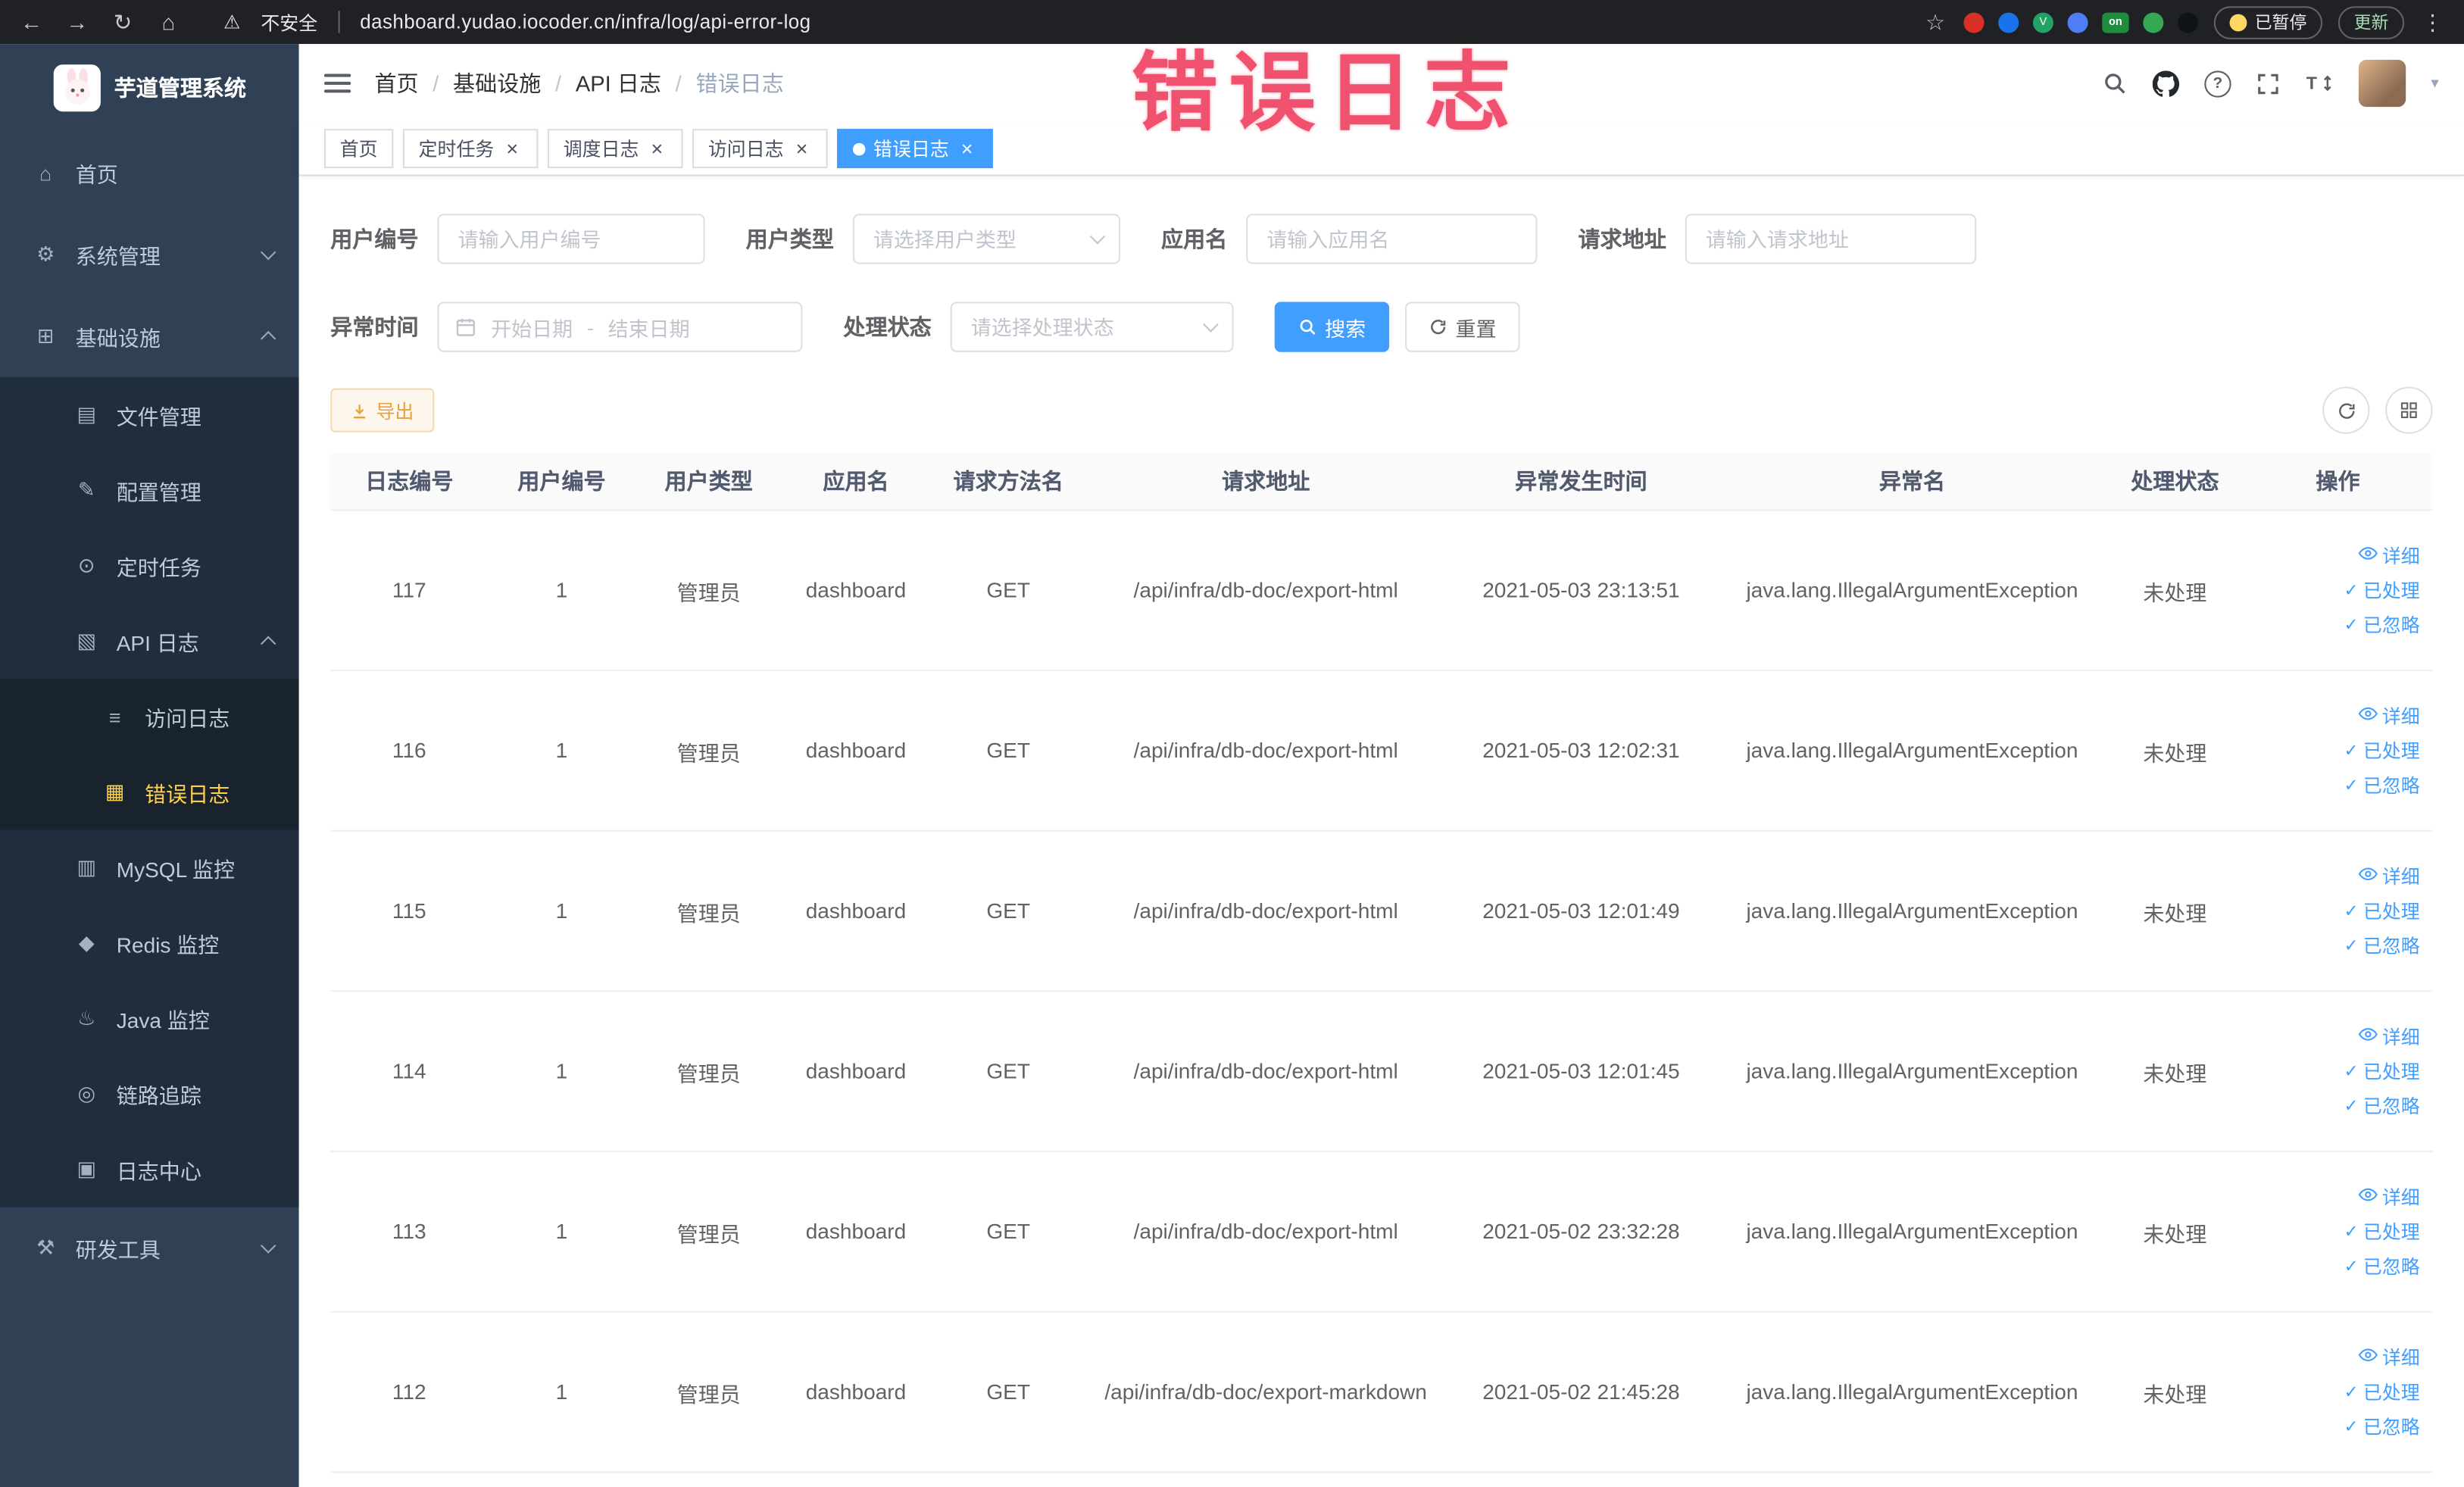  I want to click on check-icon: ✓, so click(2351, 1266).